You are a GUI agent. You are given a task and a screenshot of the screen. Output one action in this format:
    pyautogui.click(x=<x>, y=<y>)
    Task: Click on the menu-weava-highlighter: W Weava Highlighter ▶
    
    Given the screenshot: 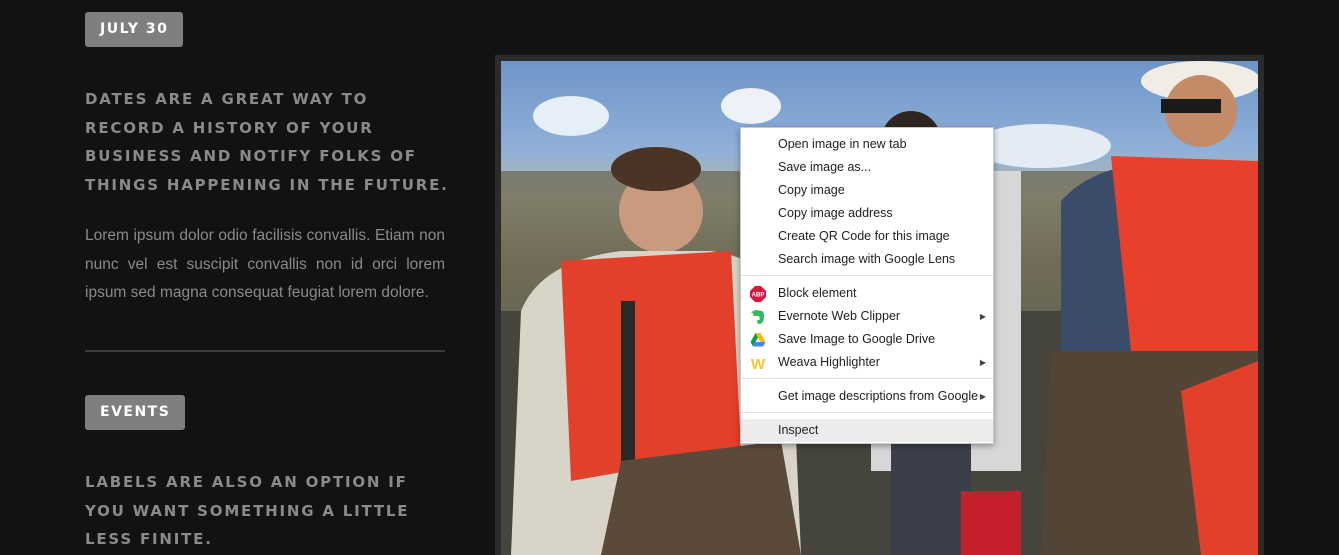 What is the action you would take?
    pyautogui.click(x=867, y=362)
    